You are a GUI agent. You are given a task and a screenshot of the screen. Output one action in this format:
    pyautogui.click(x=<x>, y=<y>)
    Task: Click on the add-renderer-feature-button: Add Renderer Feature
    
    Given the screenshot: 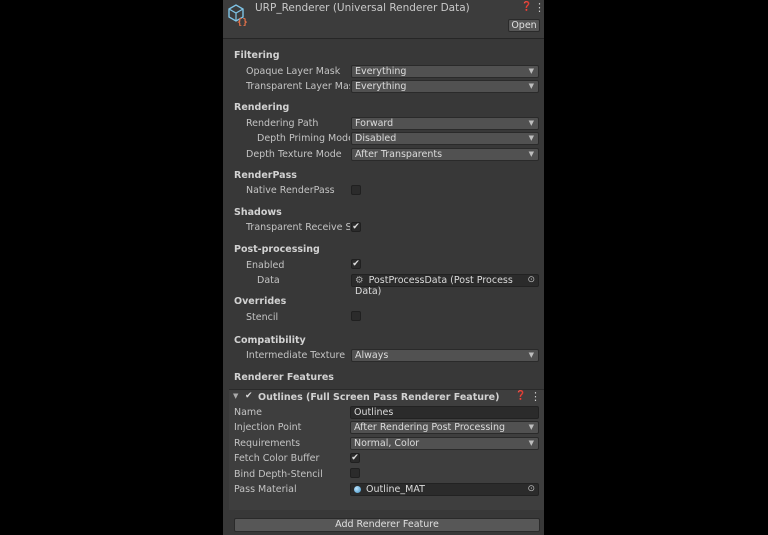 What is the action you would take?
    pyautogui.click(x=387, y=525)
    